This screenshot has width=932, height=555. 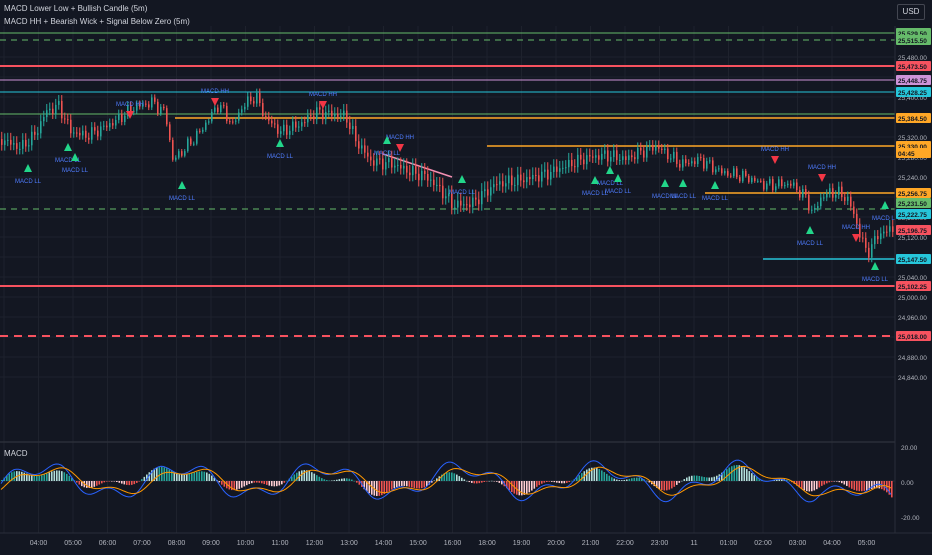 What do you see at coordinates (867, 543) in the screenshot?
I see `time-axis-label: 05:00` at bounding box center [867, 543].